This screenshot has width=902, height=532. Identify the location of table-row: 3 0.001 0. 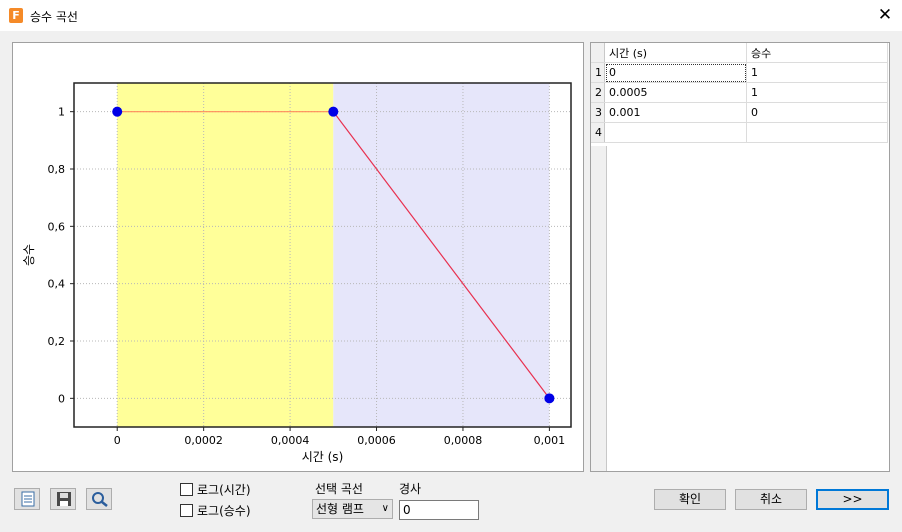
(739, 112).